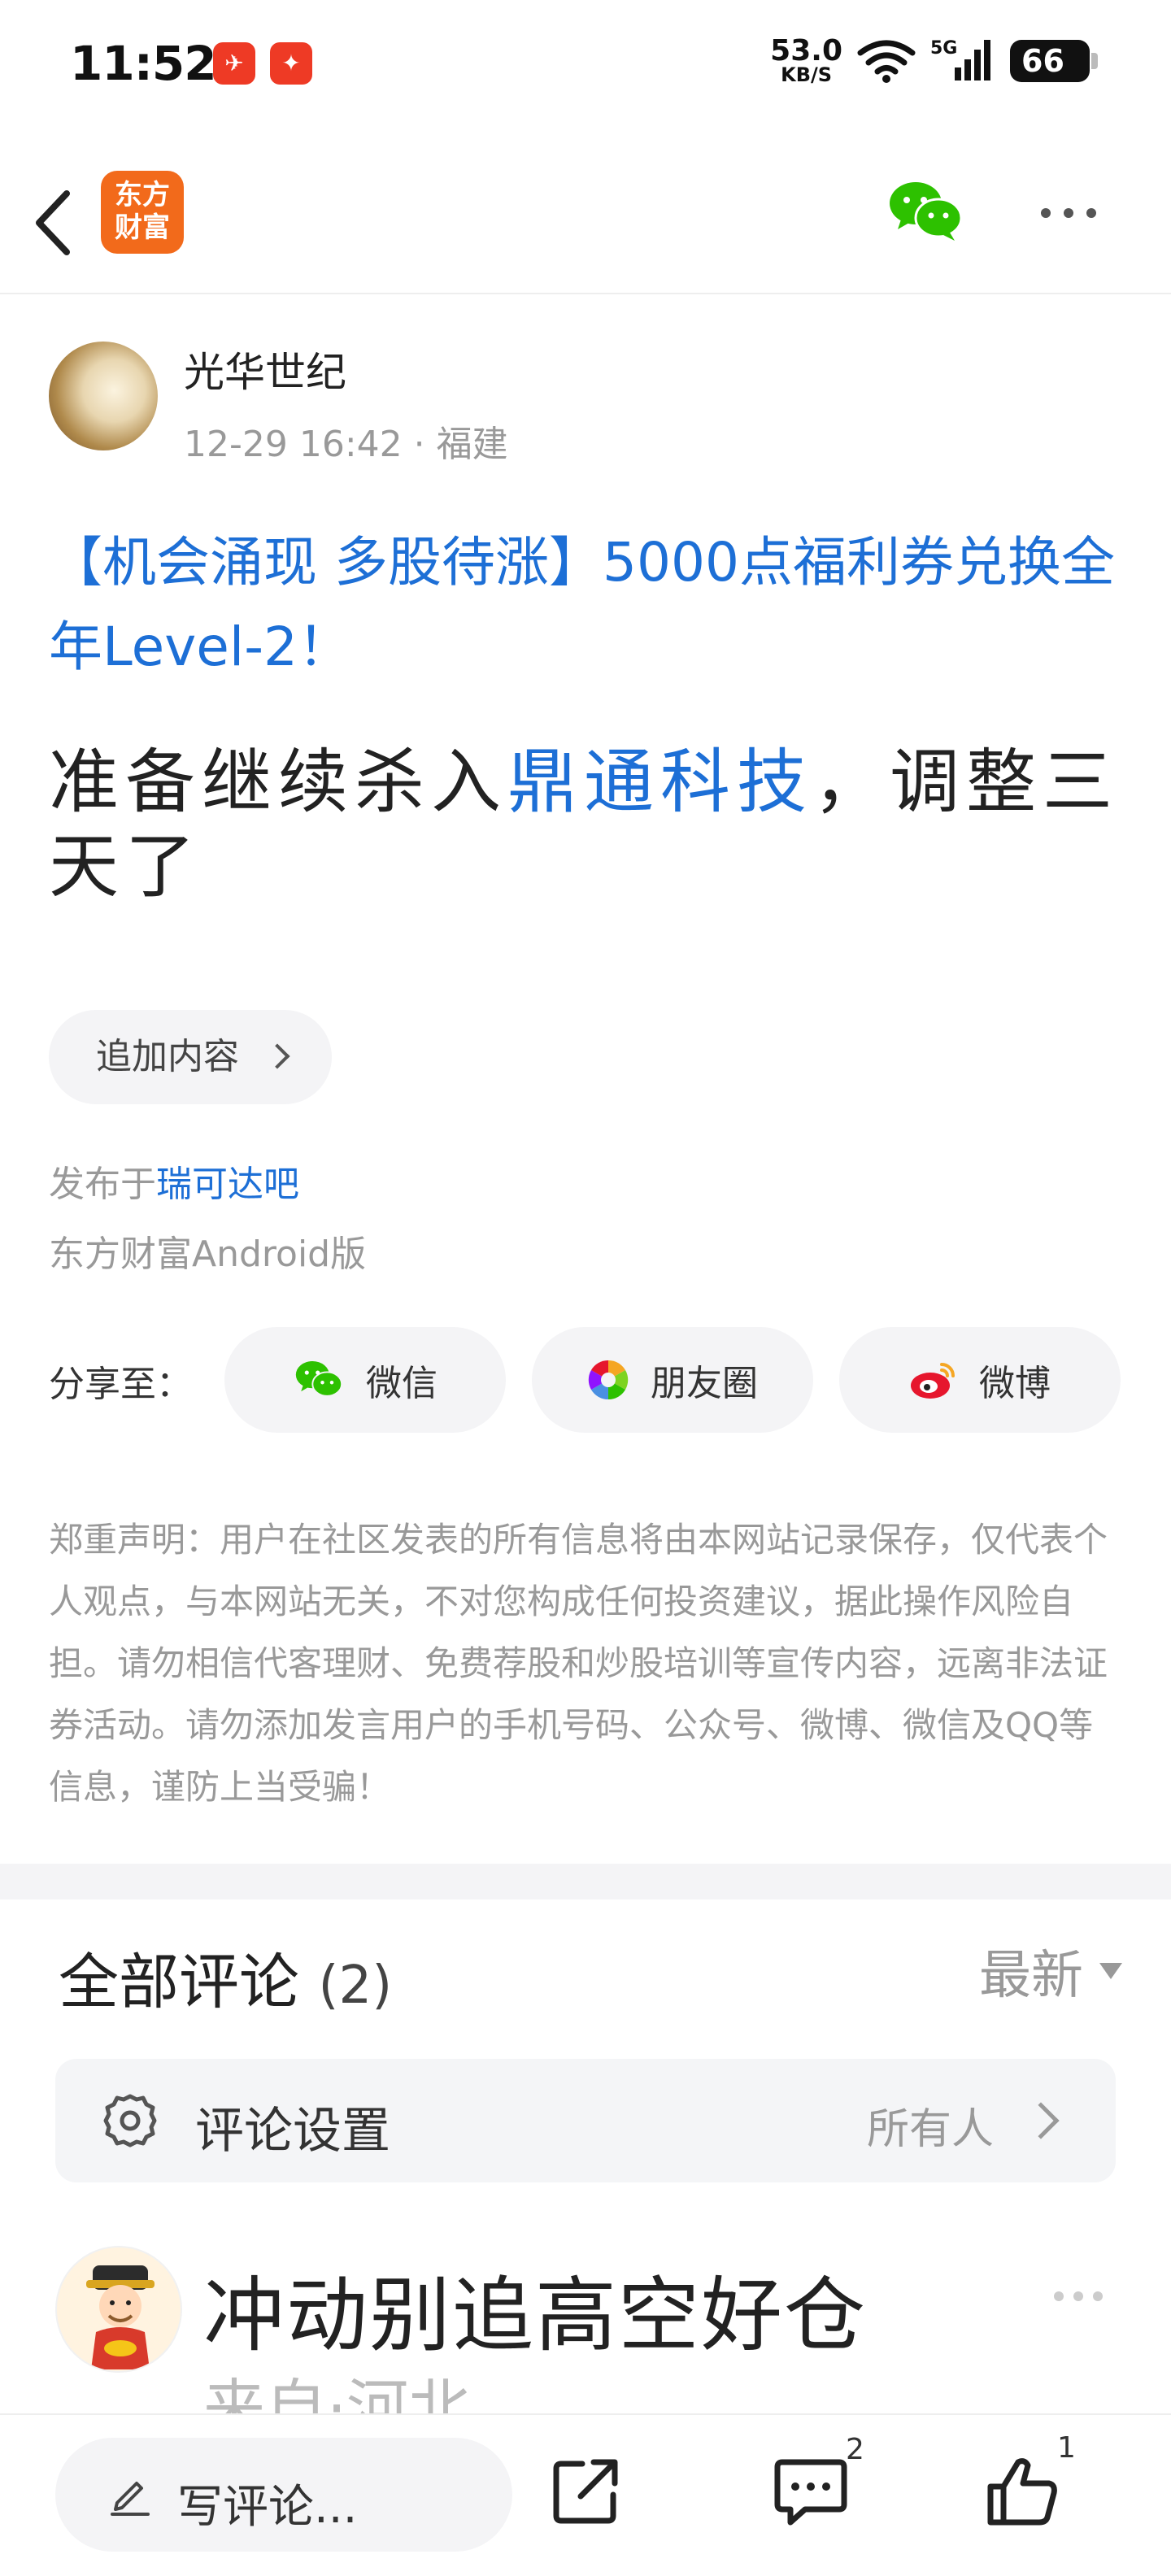  What do you see at coordinates (1066, 2448) in the screenshot?
I see `like-count-badge: 1` at bounding box center [1066, 2448].